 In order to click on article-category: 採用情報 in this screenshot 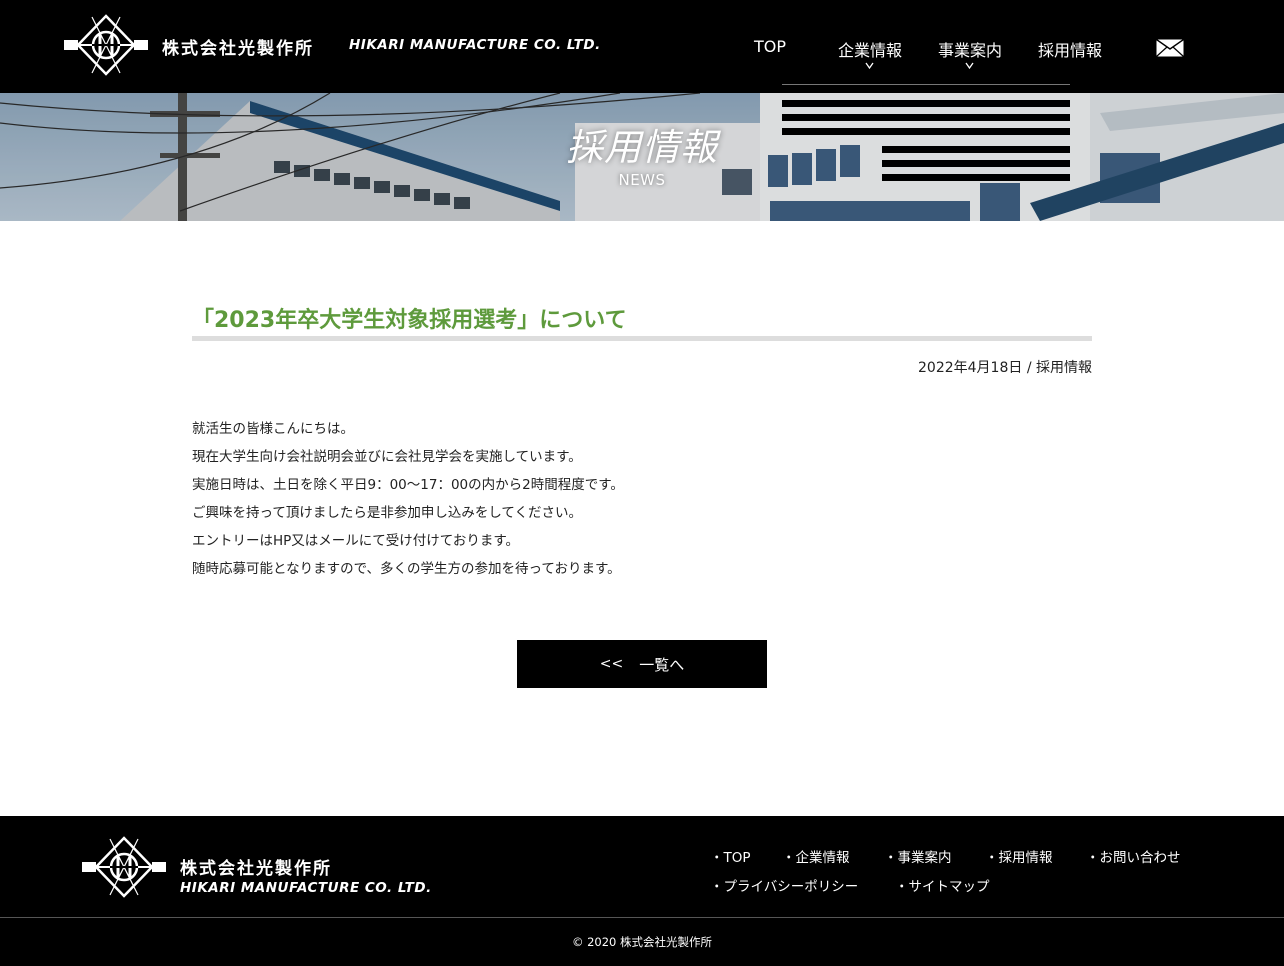, I will do `click(1064, 368)`.